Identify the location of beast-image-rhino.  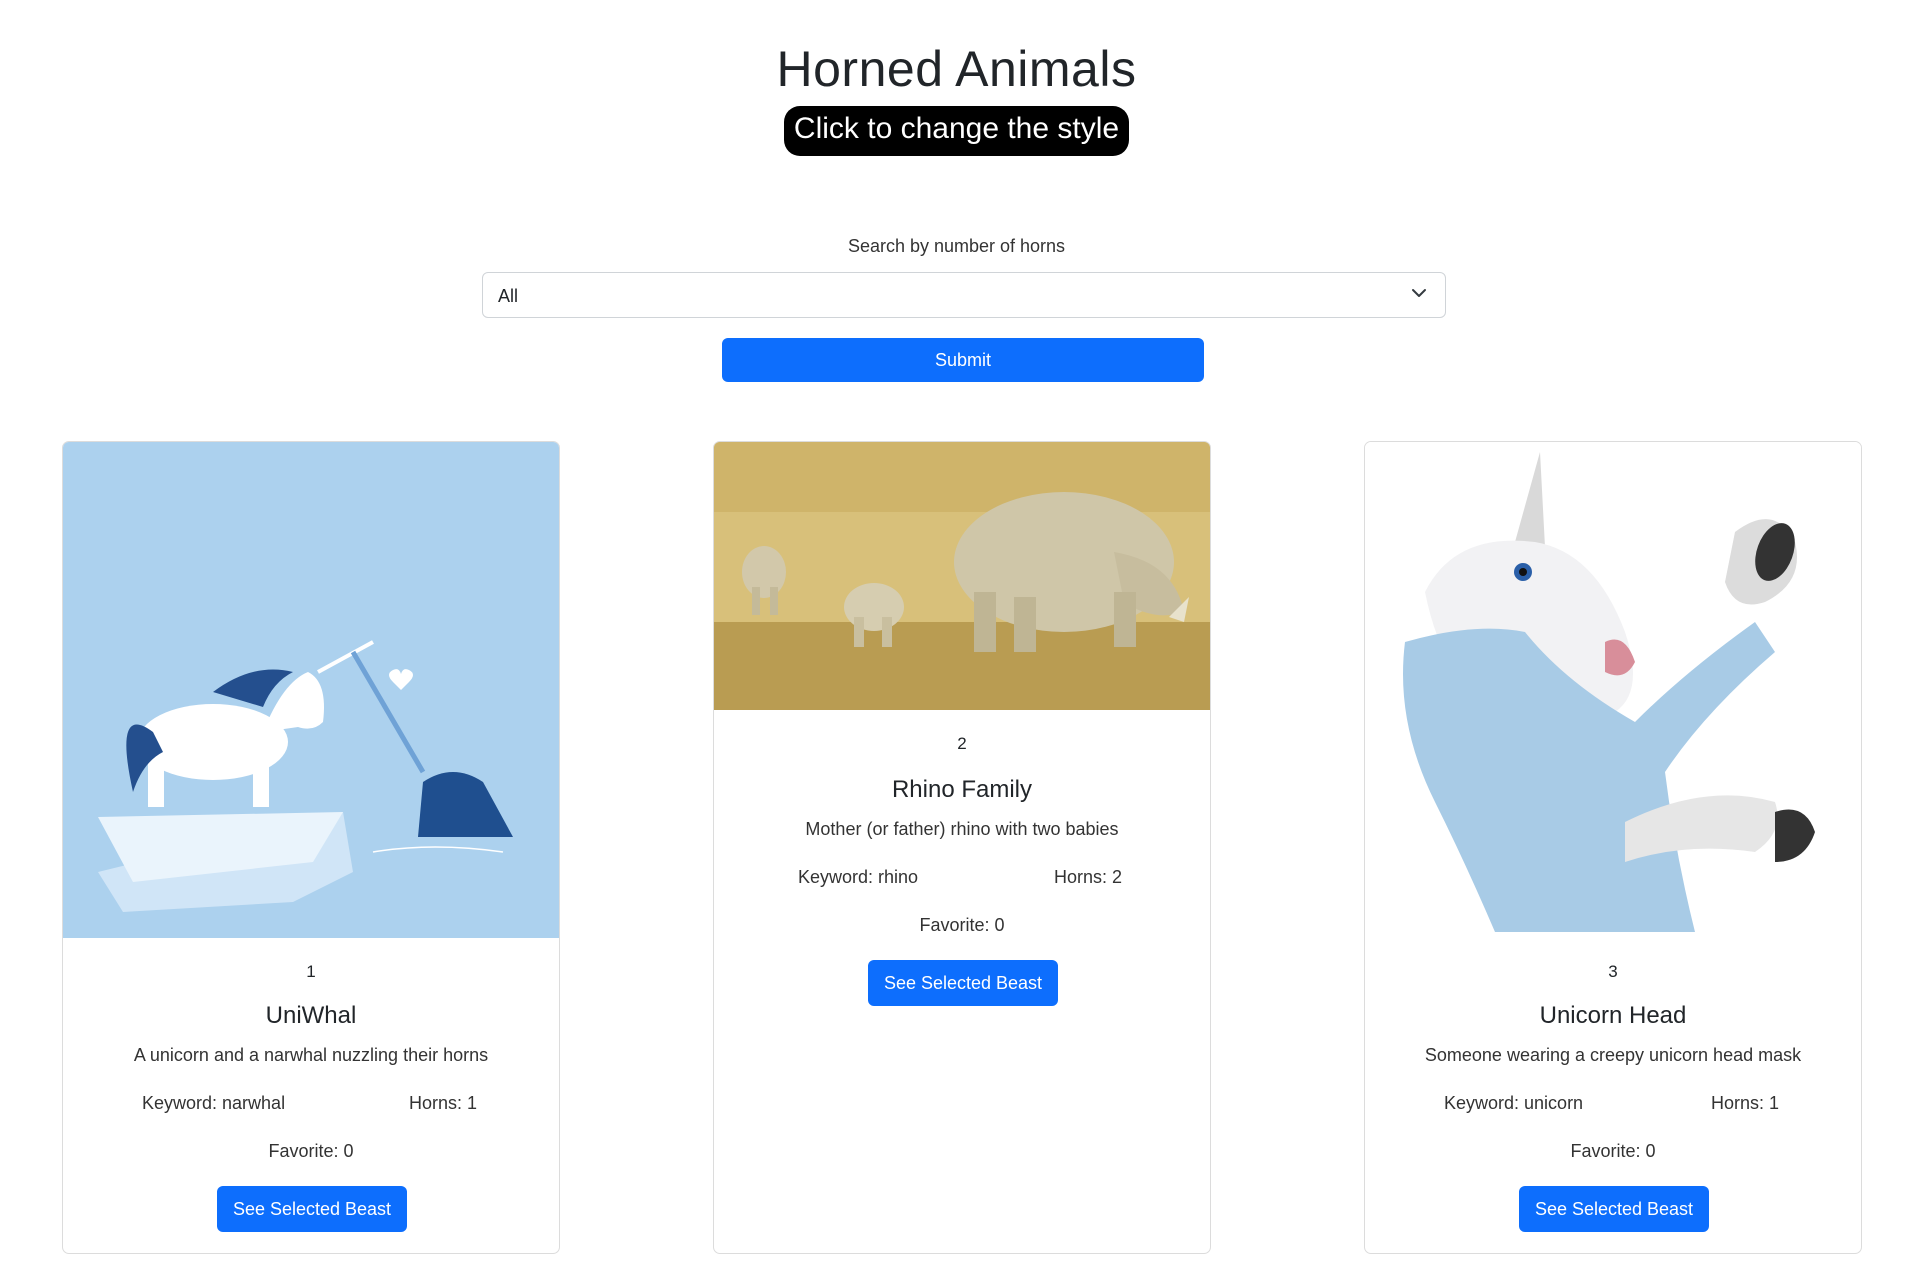
(962, 576).